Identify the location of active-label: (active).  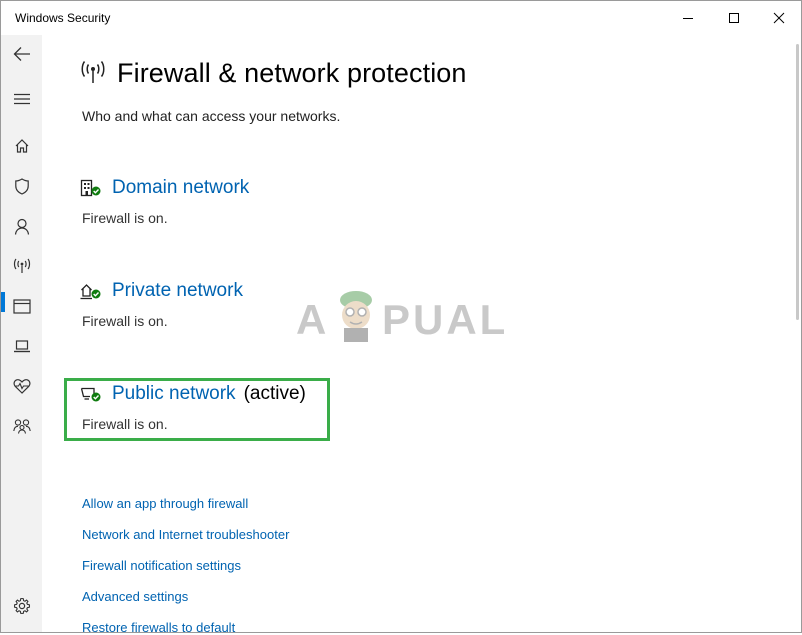
(274, 393).